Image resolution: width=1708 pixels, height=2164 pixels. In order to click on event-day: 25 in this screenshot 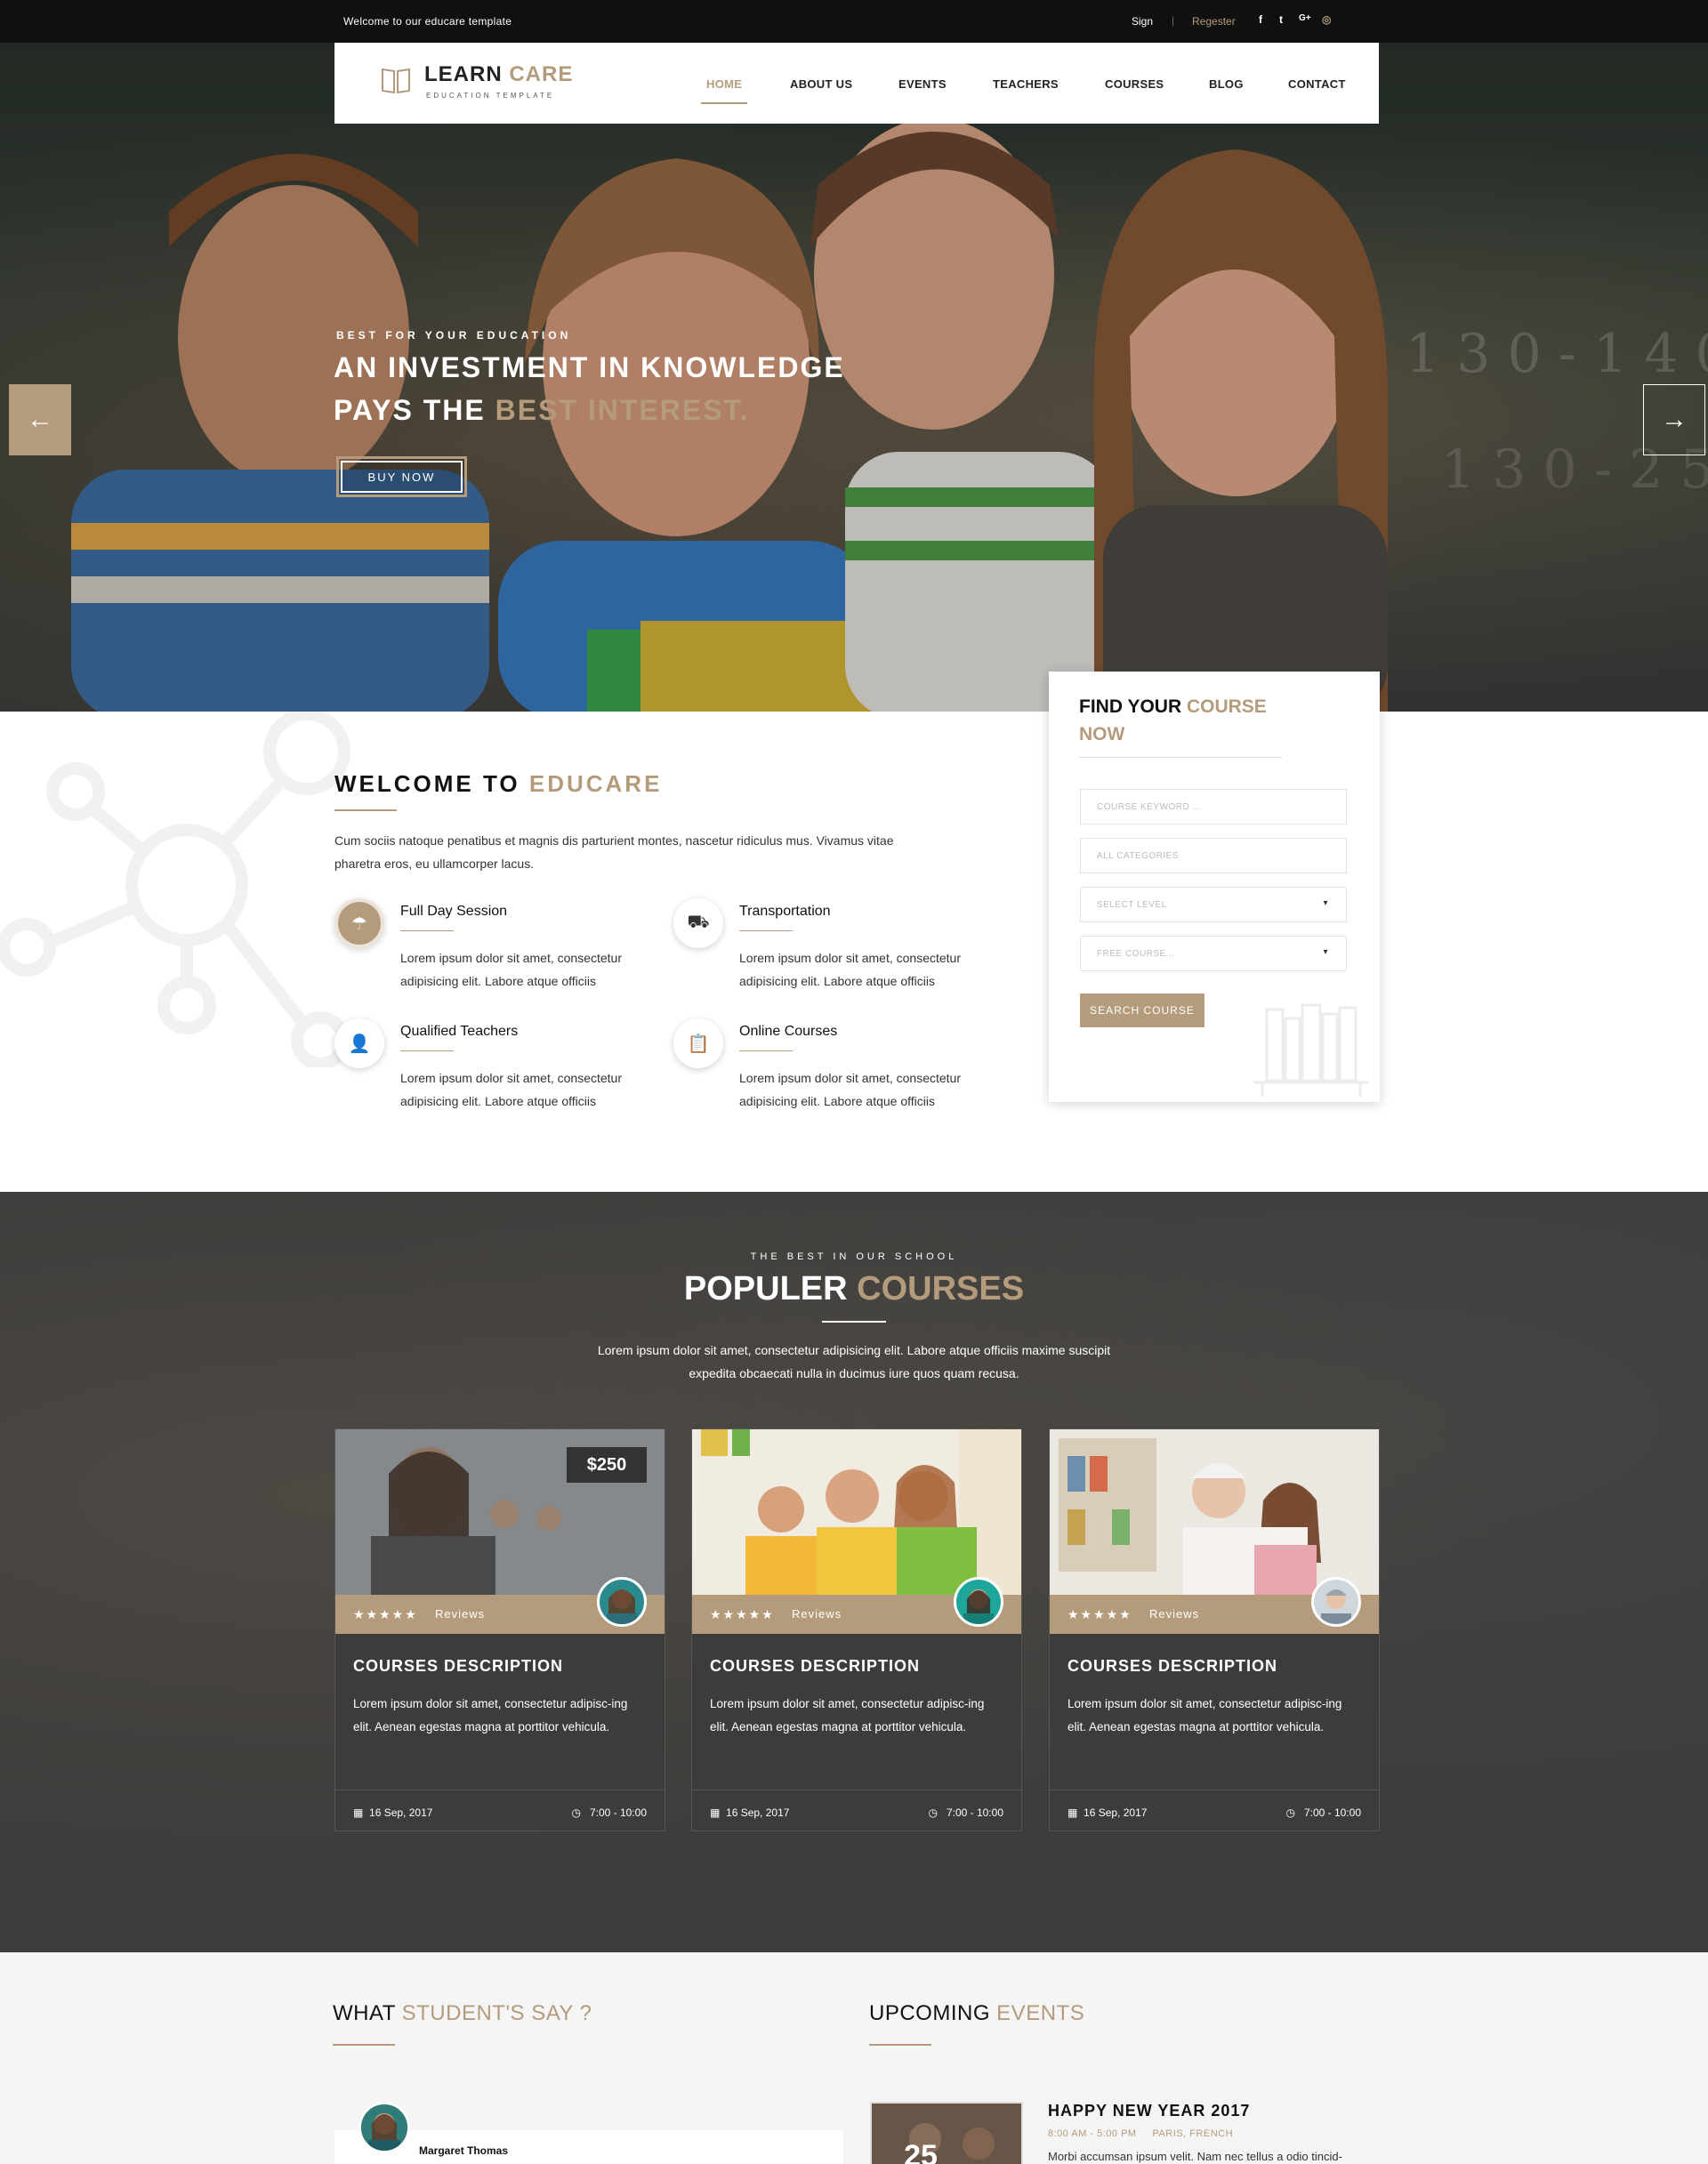, I will do `click(921, 2151)`.